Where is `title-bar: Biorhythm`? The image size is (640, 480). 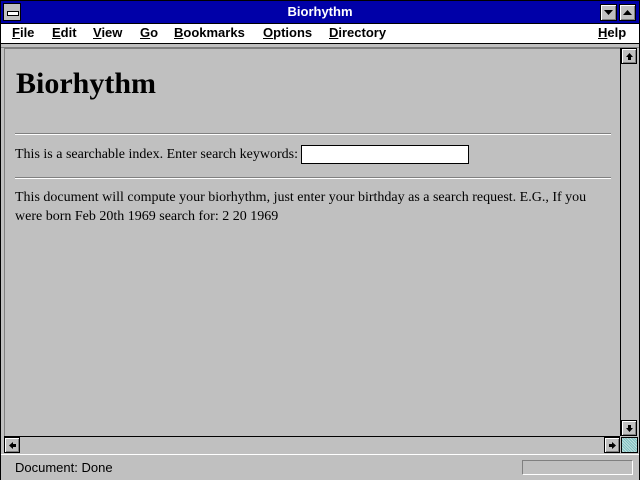 title-bar: Biorhythm is located at coordinates (320, 12).